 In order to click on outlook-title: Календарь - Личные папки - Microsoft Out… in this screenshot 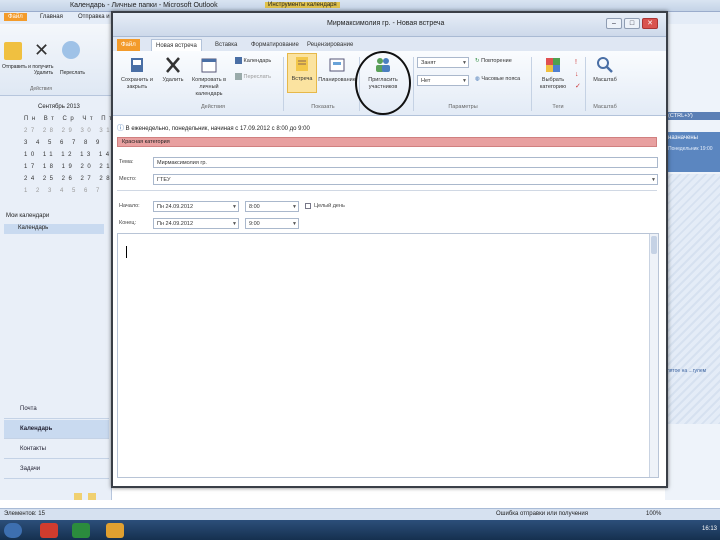, I will do `click(144, 5)`.